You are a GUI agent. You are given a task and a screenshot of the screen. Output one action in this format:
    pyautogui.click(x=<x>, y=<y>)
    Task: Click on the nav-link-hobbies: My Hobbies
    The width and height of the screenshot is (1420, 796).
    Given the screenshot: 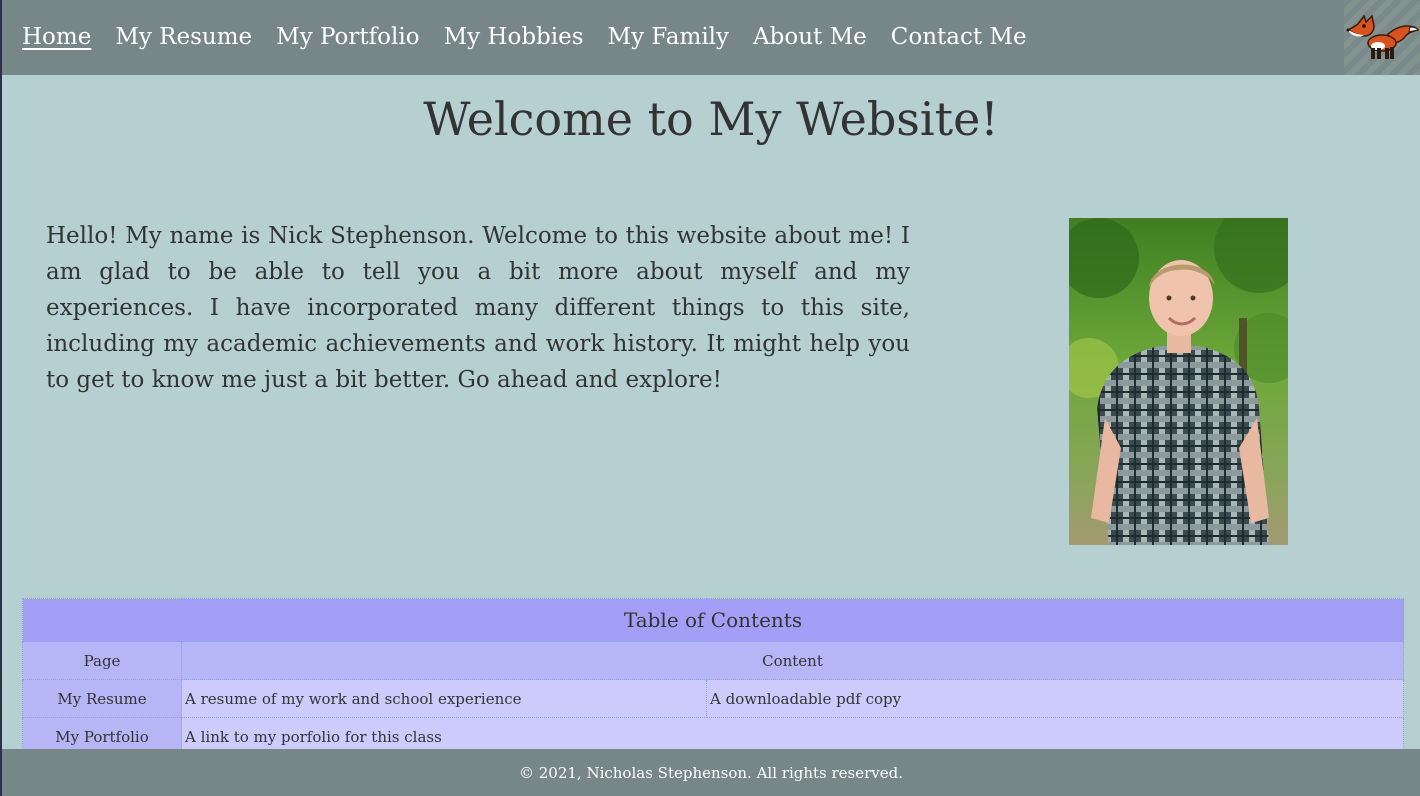 What is the action you would take?
    pyautogui.click(x=514, y=37)
    